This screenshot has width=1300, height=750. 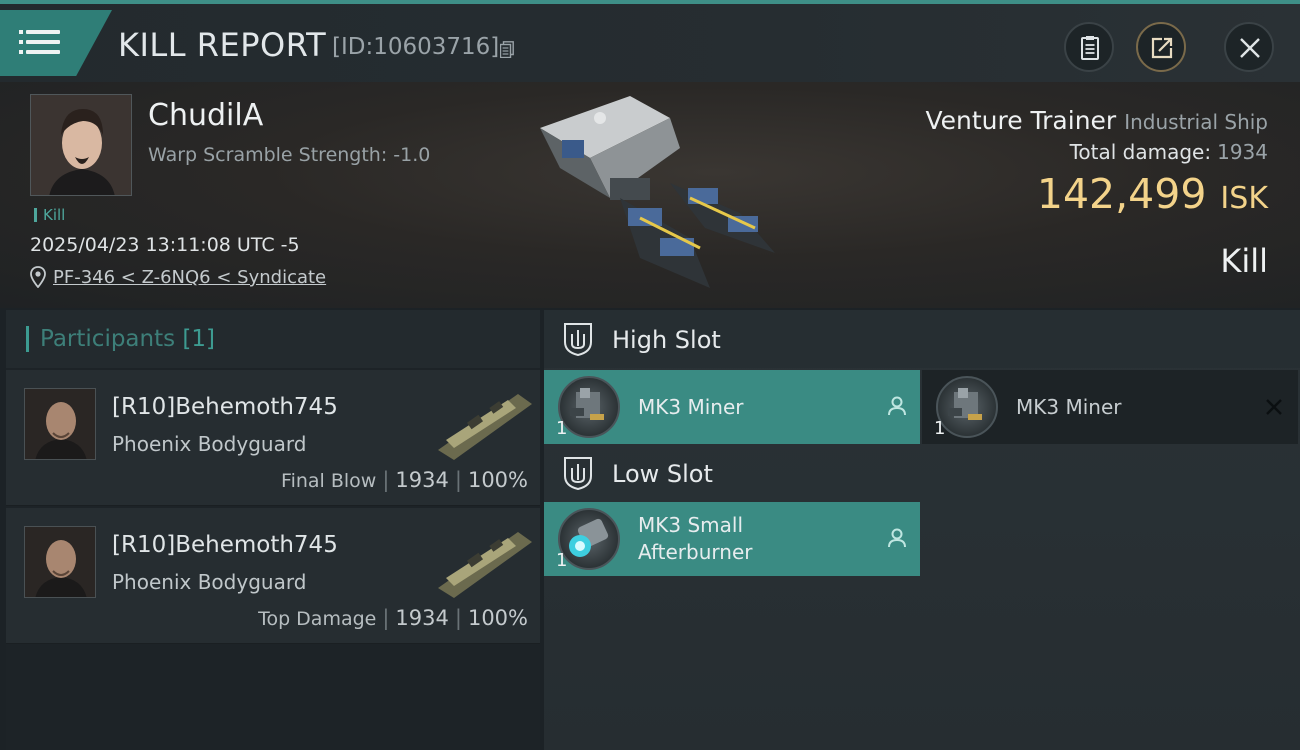 I want to click on total-damage: Total damage: 1934, so click(x=1169, y=152).